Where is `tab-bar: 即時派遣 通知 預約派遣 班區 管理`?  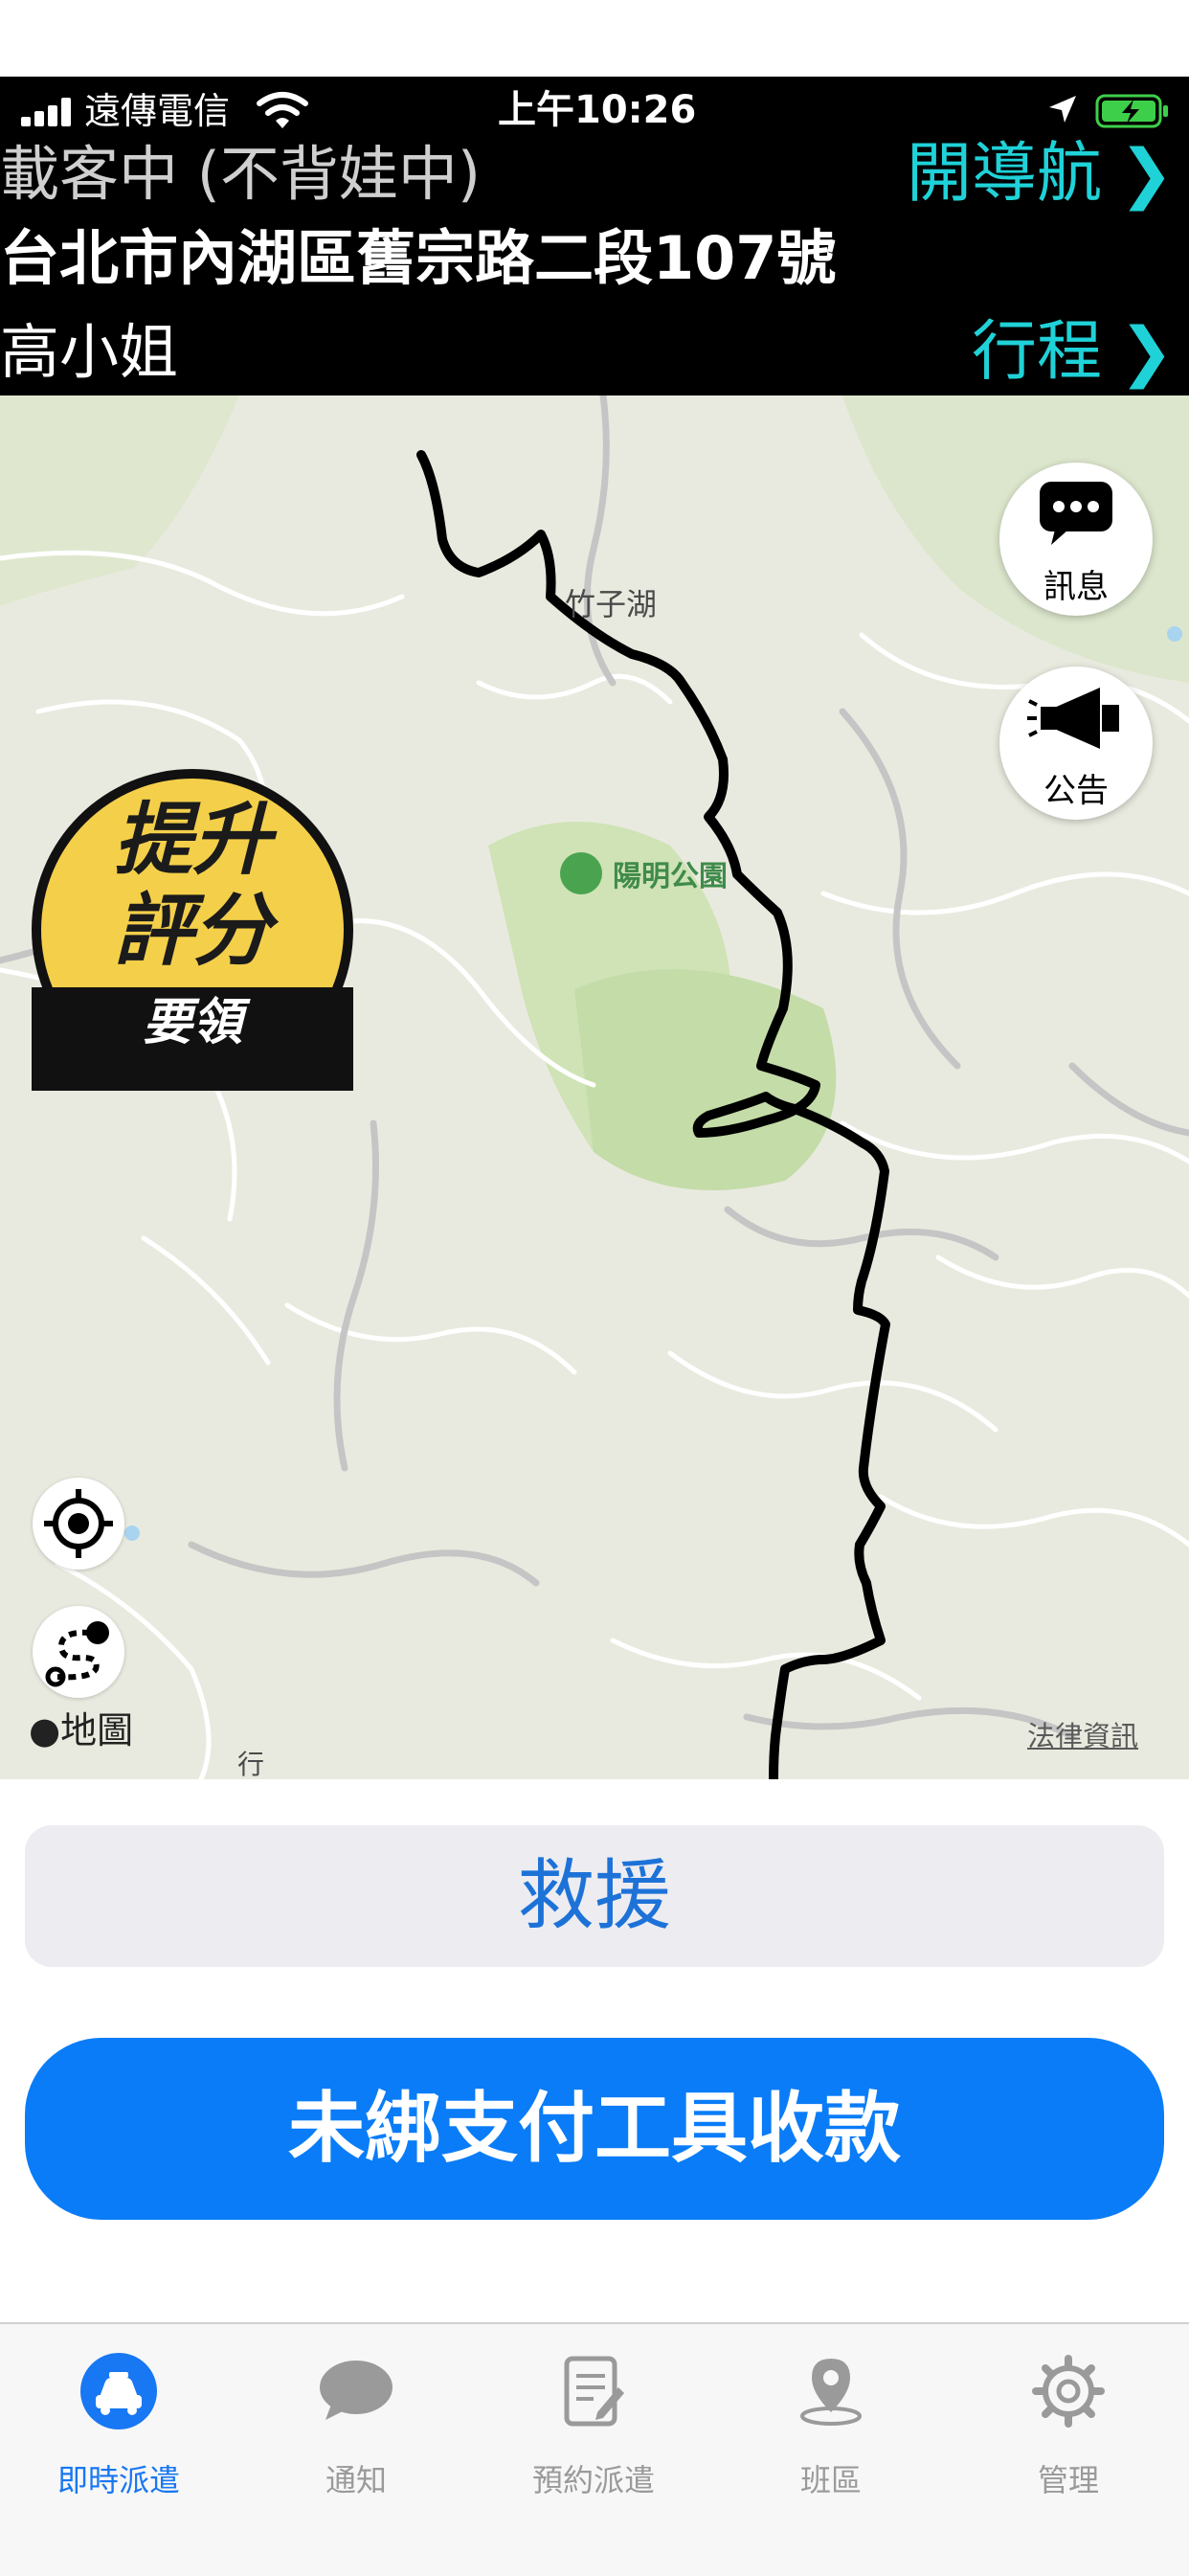 tab-bar: 即時派遣 通知 預約派遣 班區 管理 is located at coordinates (594, 2449).